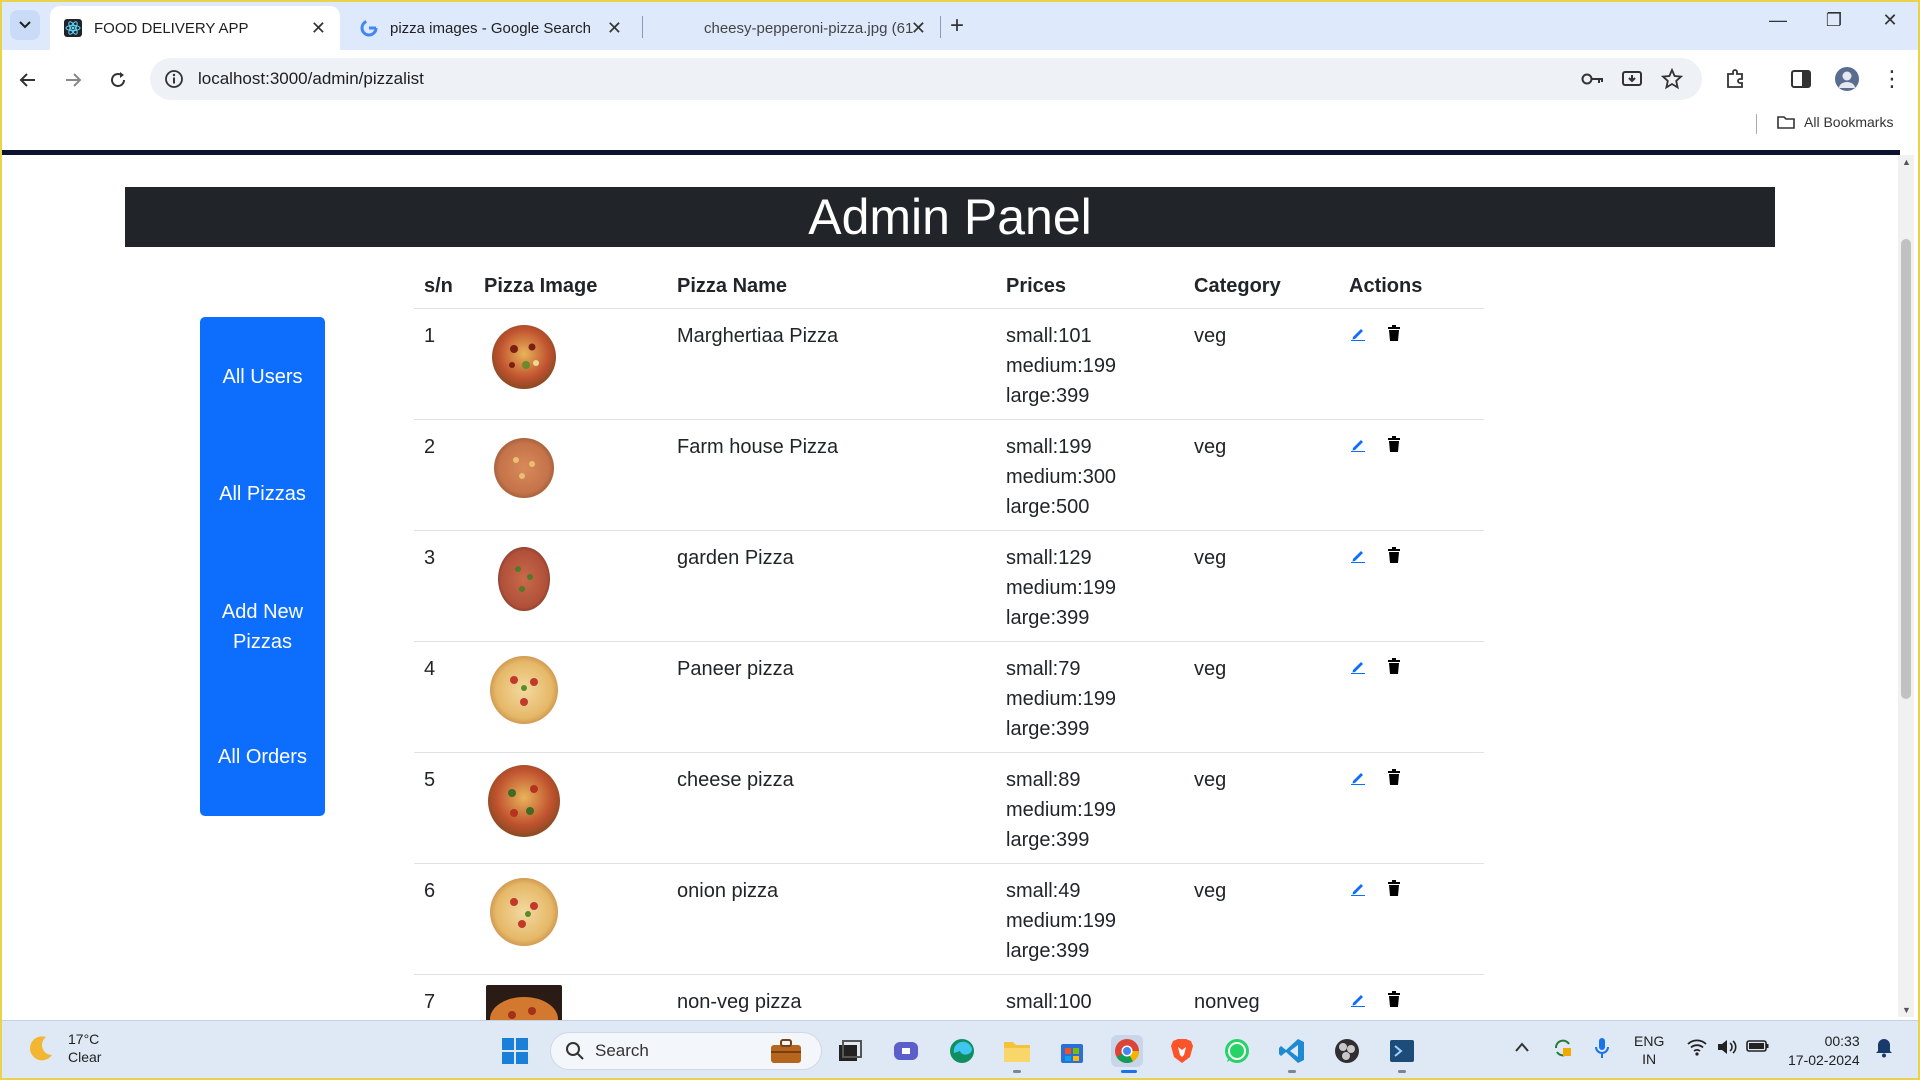 The width and height of the screenshot is (1920, 1080). What do you see at coordinates (1735, 79) in the screenshot?
I see `extensions-icon` at bounding box center [1735, 79].